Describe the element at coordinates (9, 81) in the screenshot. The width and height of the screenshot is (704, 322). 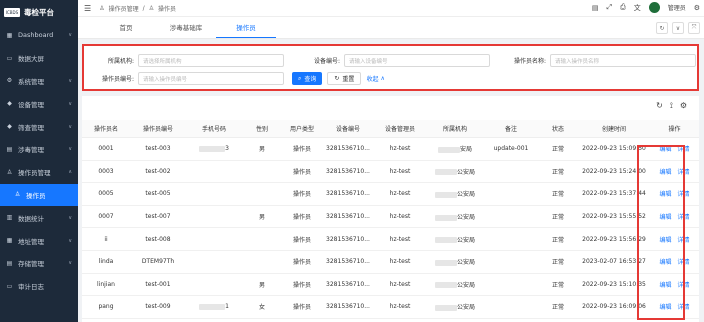
I see `gear-icon: ⚙` at that location.